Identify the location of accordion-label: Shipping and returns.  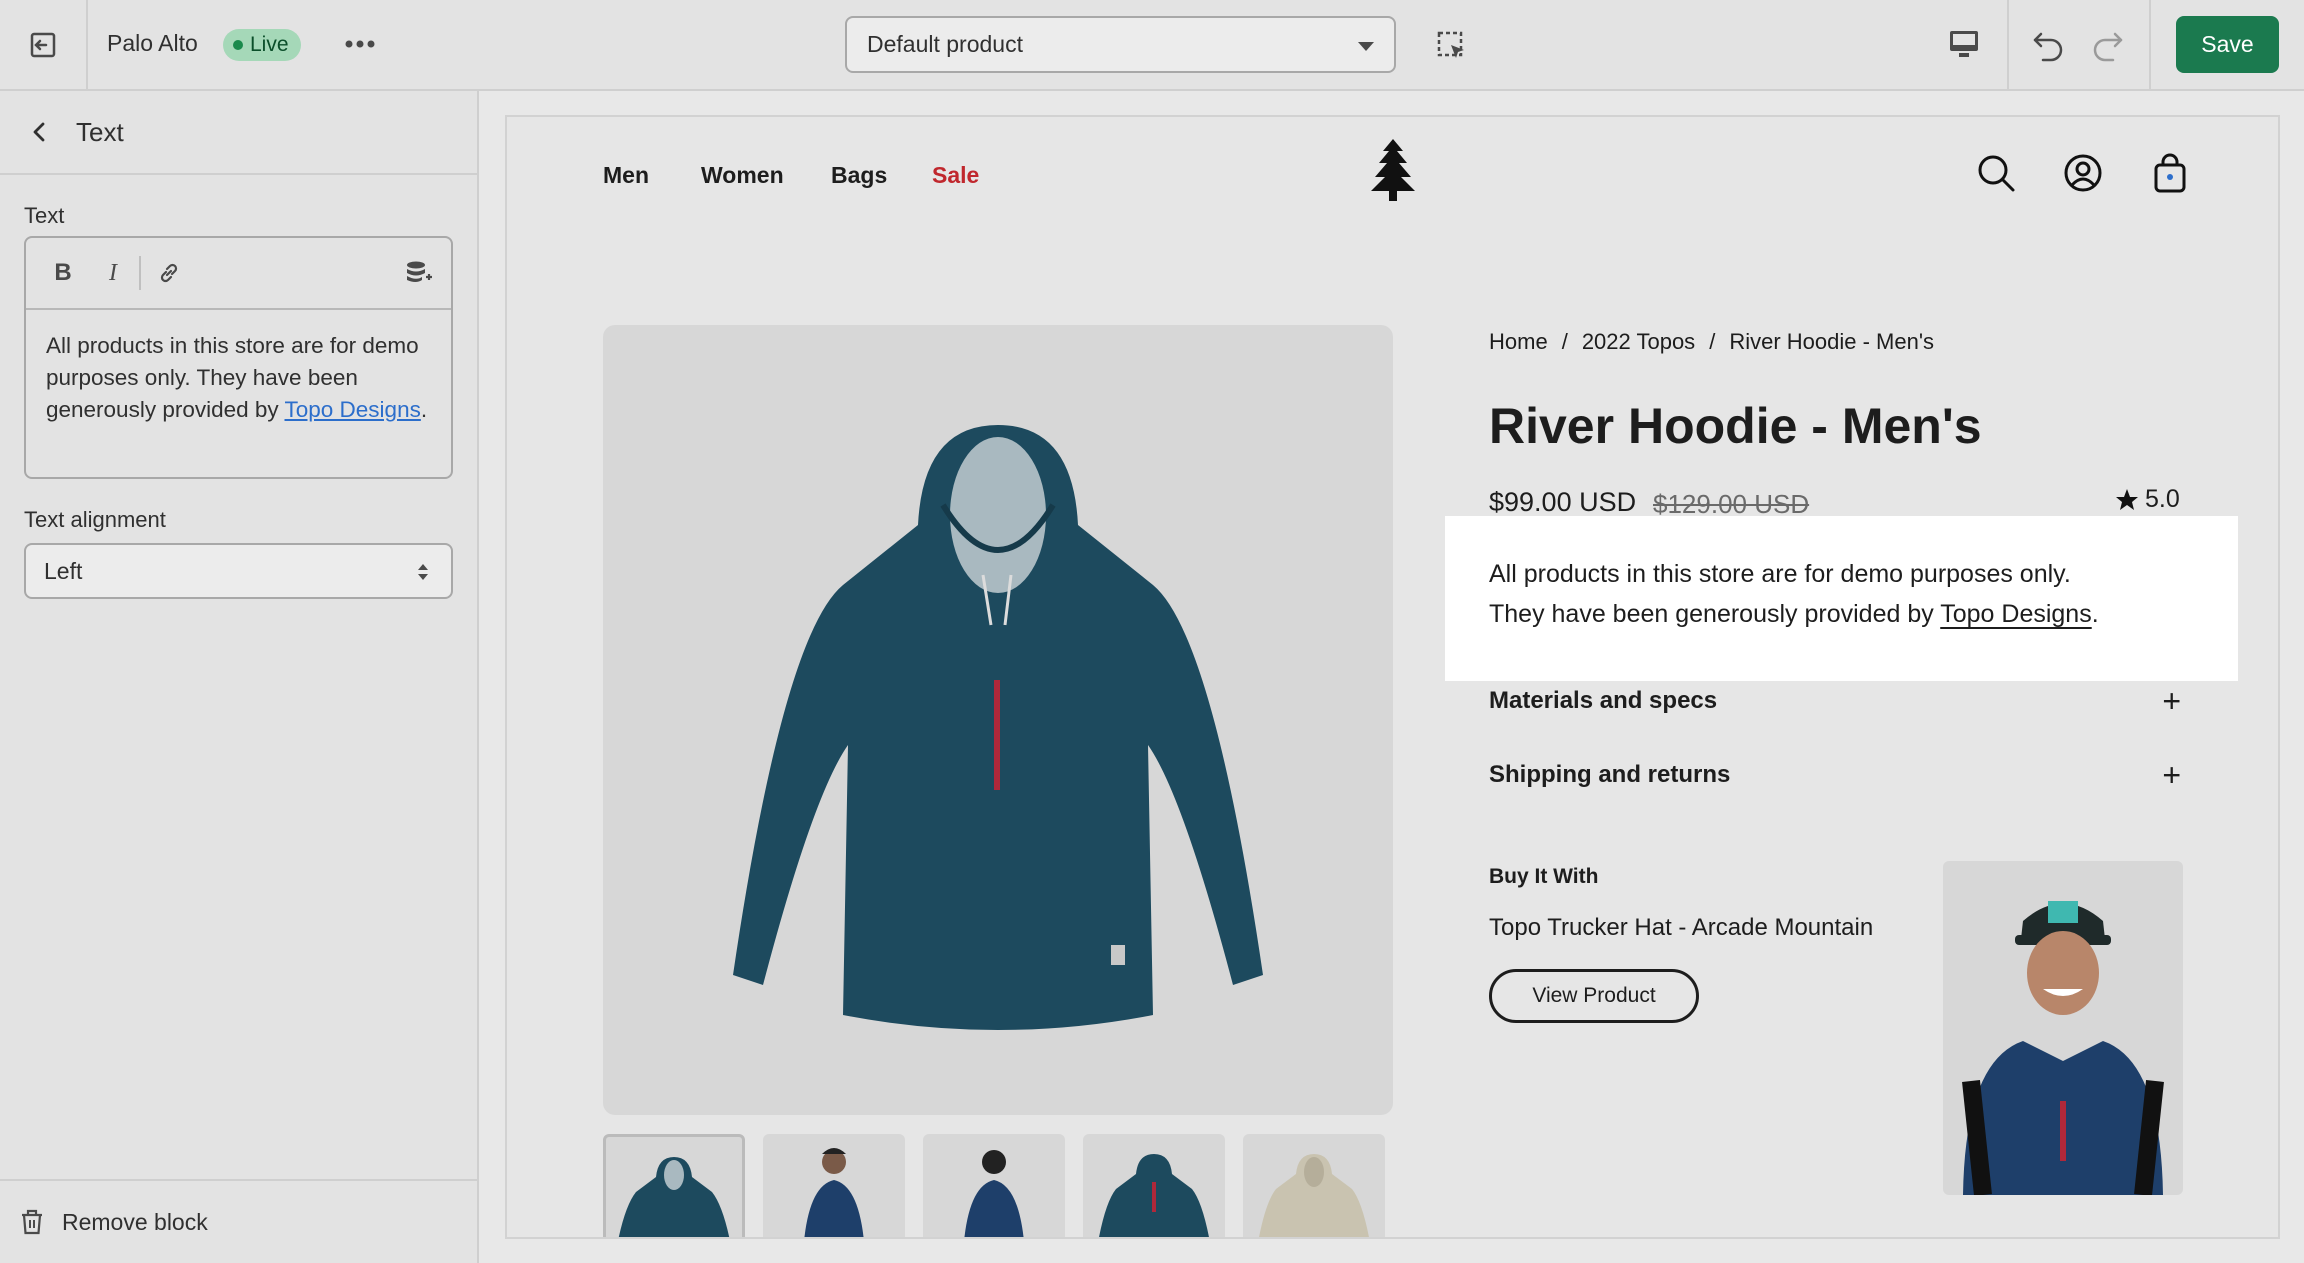
(1610, 774).